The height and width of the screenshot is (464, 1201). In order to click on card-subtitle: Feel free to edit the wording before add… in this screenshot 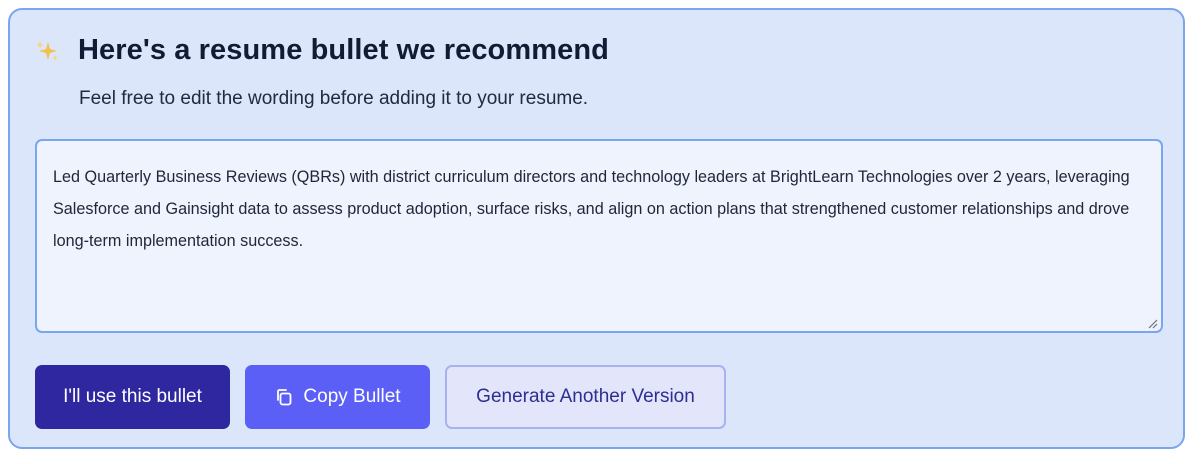, I will do `click(334, 98)`.